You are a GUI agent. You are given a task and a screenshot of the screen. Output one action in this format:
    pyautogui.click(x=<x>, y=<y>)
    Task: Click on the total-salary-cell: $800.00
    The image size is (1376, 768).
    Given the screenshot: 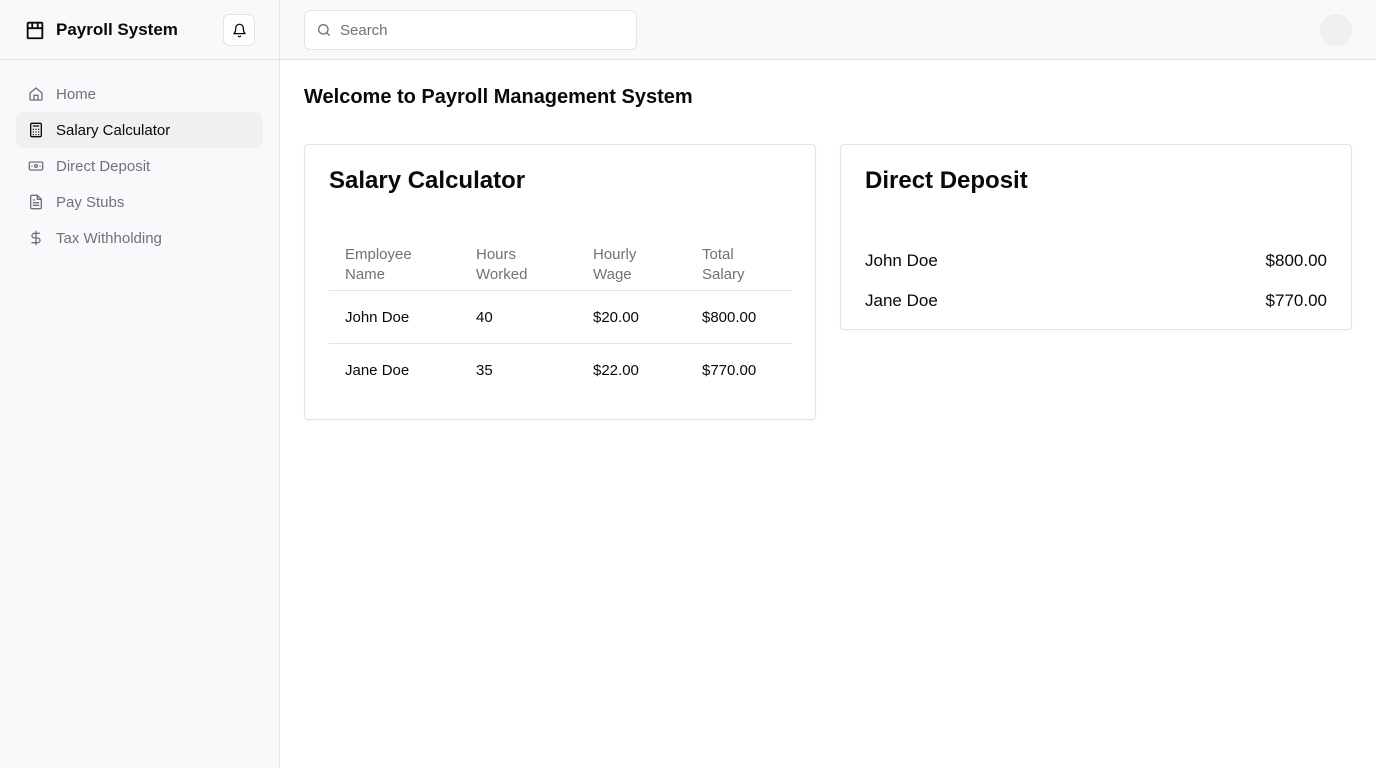 What is the action you would take?
    pyautogui.click(x=739, y=317)
    